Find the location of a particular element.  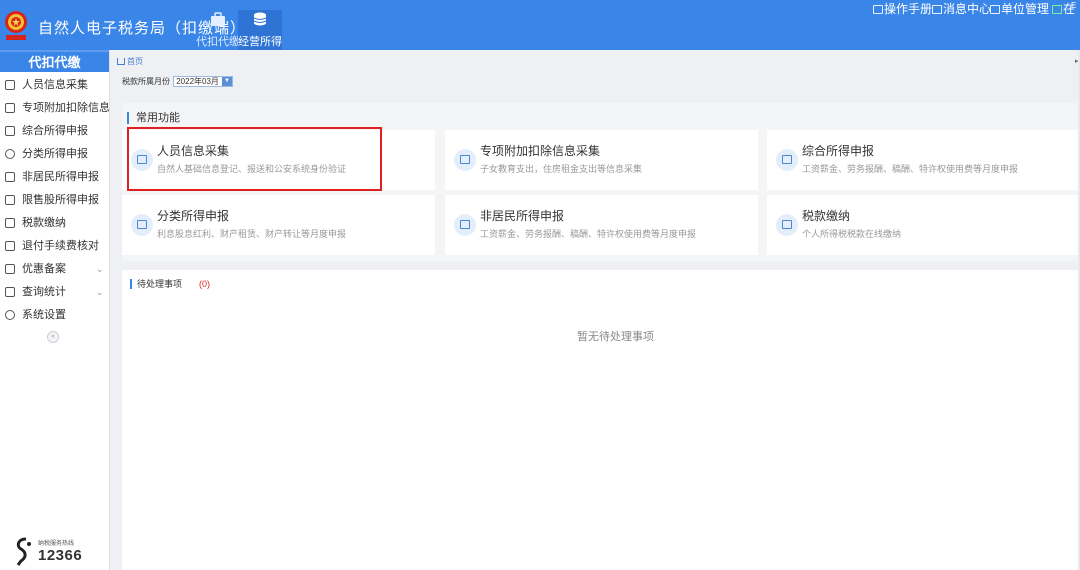

tax-period-label: 税款所属月份 is located at coordinates (146, 81).